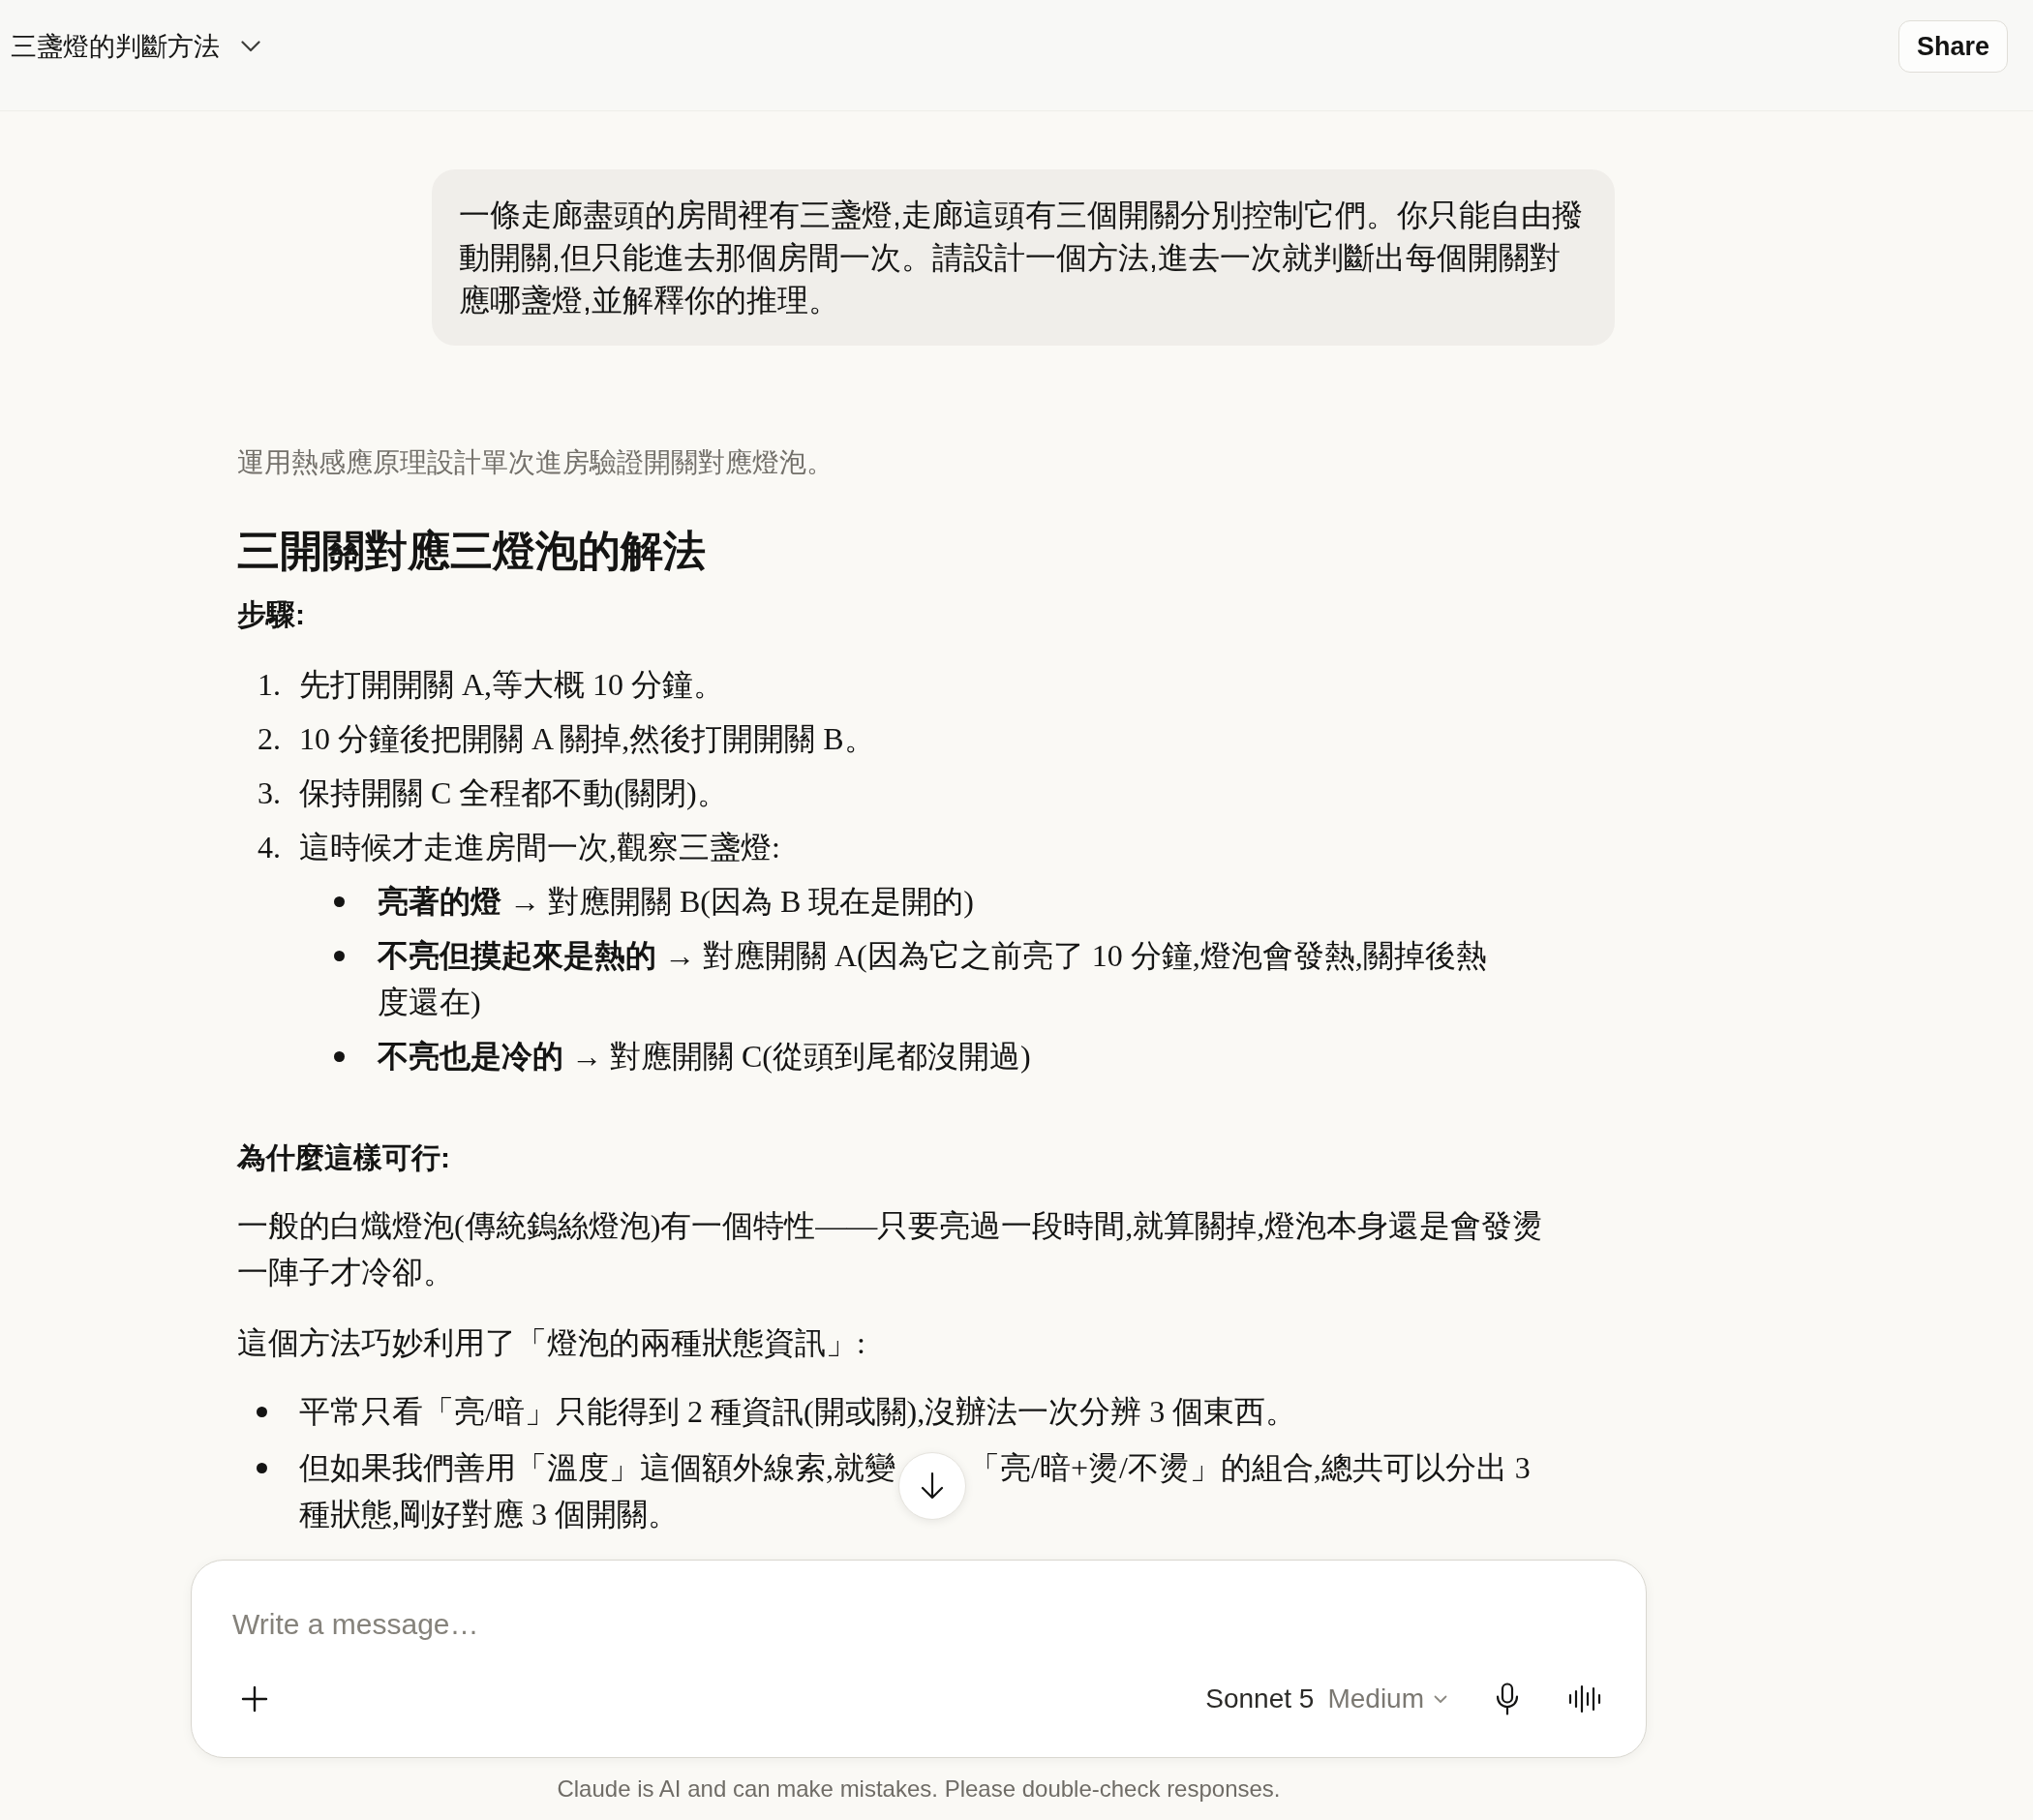 Image resolution: width=2033 pixels, height=1820 pixels. What do you see at coordinates (705, 1057) in the screenshot?
I see `list-item-text: 不亮也是冷的 → 對應開關 C(從頭到尾都沒開過)` at bounding box center [705, 1057].